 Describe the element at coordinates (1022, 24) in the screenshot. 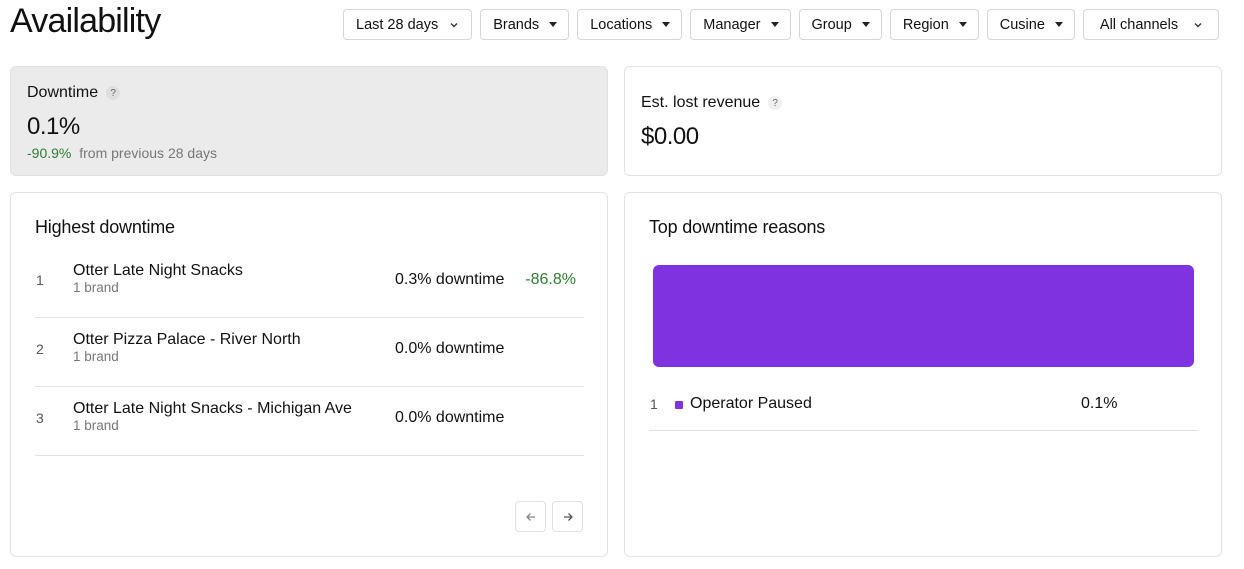

I see `cuisine-label: Cusine` at that location.